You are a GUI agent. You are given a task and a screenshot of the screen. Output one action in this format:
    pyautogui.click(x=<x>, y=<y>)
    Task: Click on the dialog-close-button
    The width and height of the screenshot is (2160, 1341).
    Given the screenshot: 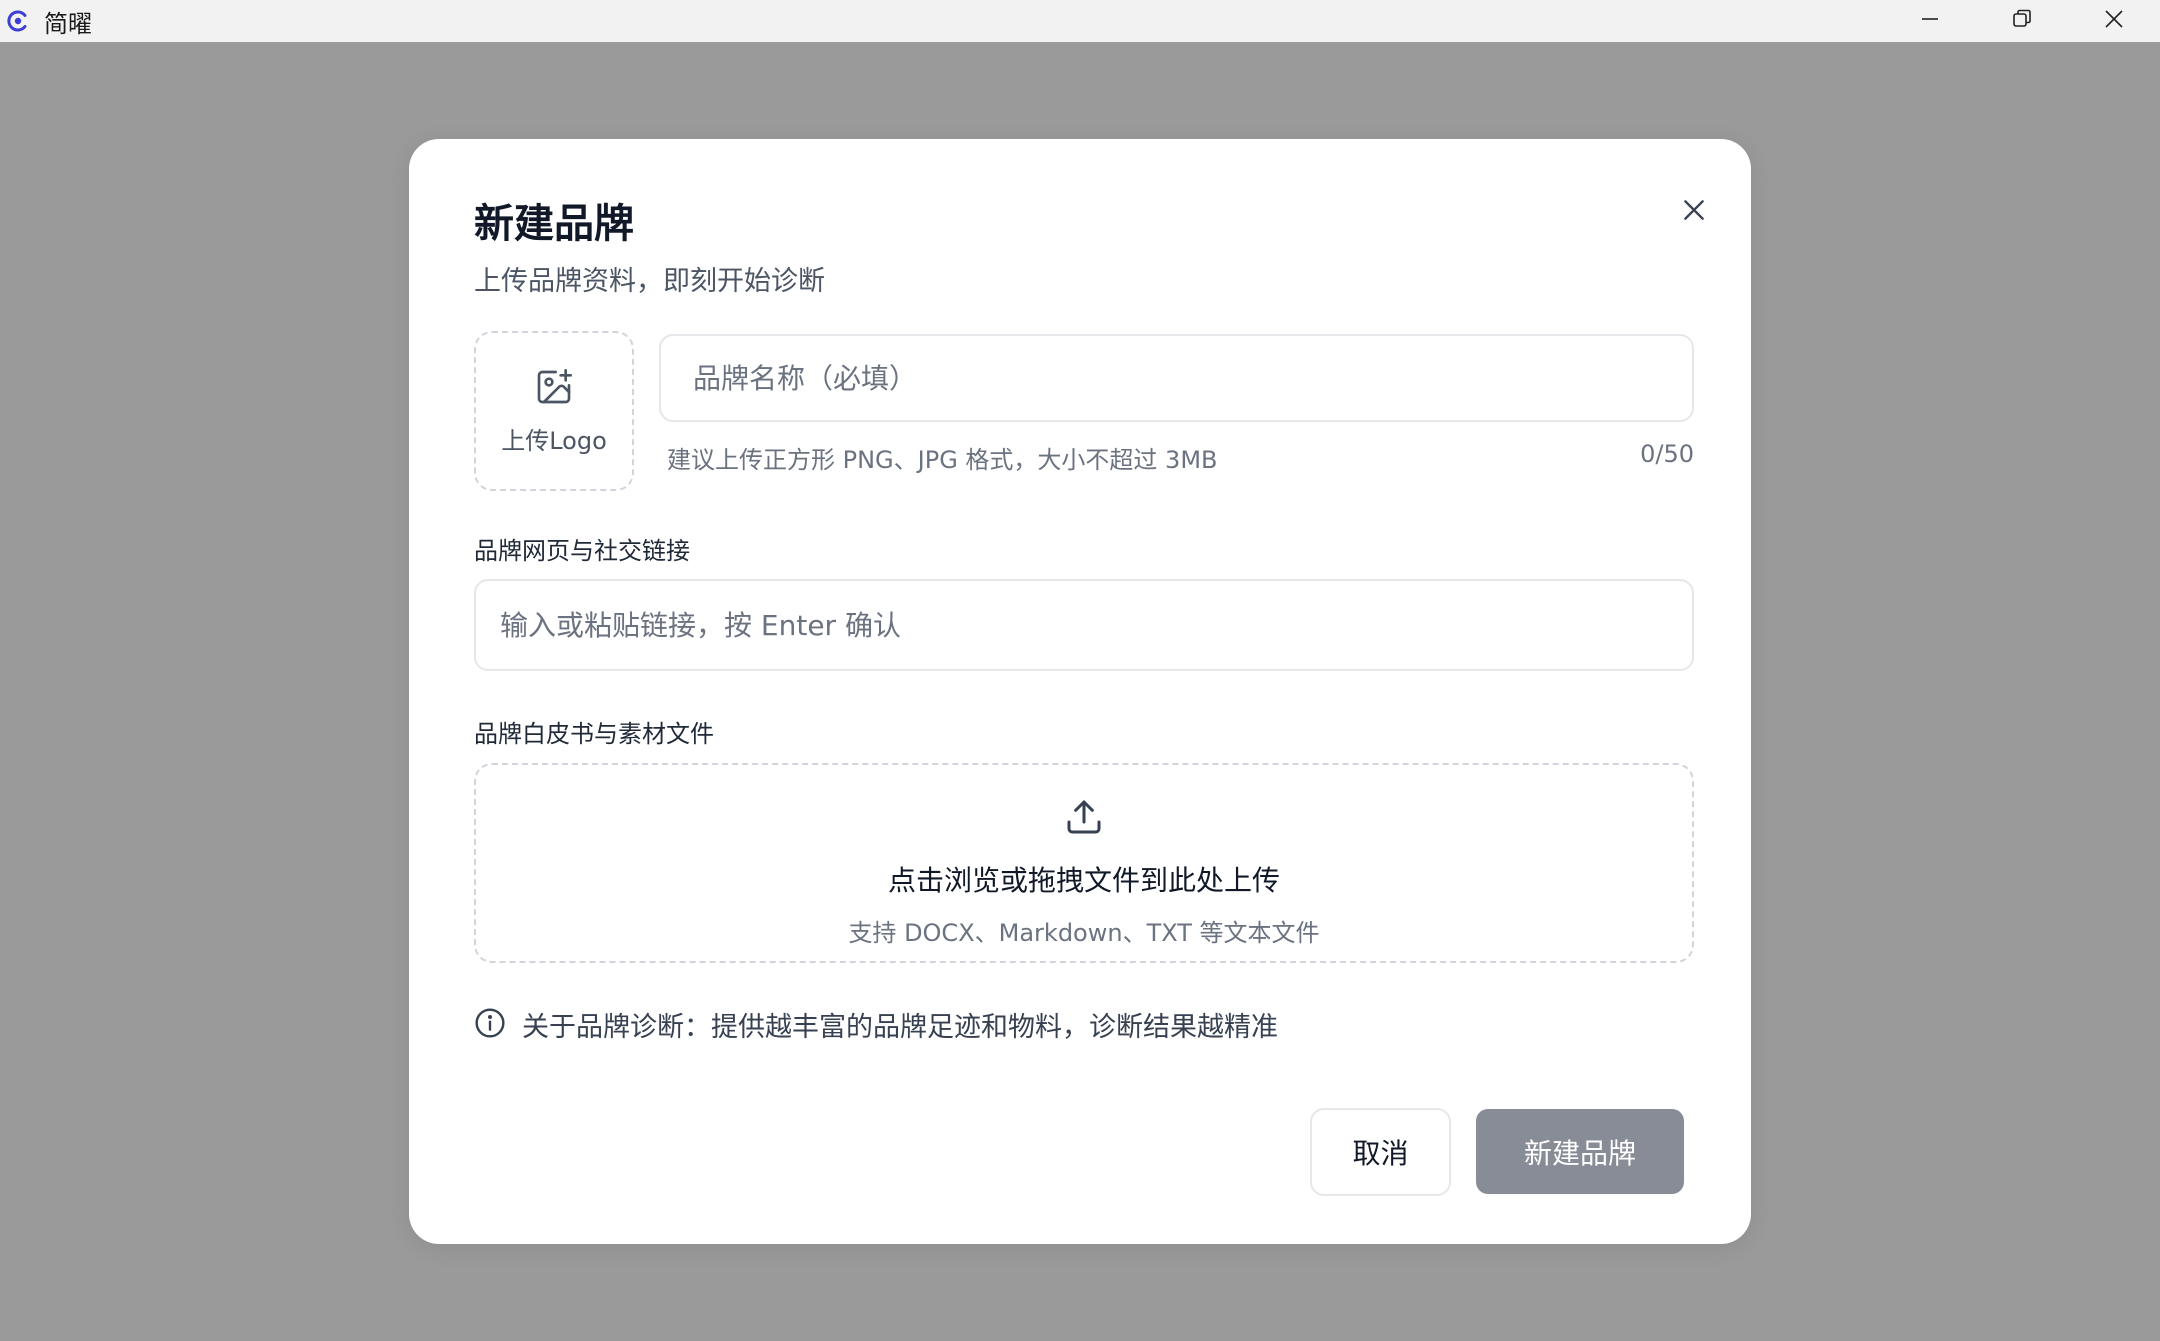 What is the action you would take?
    pyautogui.click(x=1694, y=212)
    